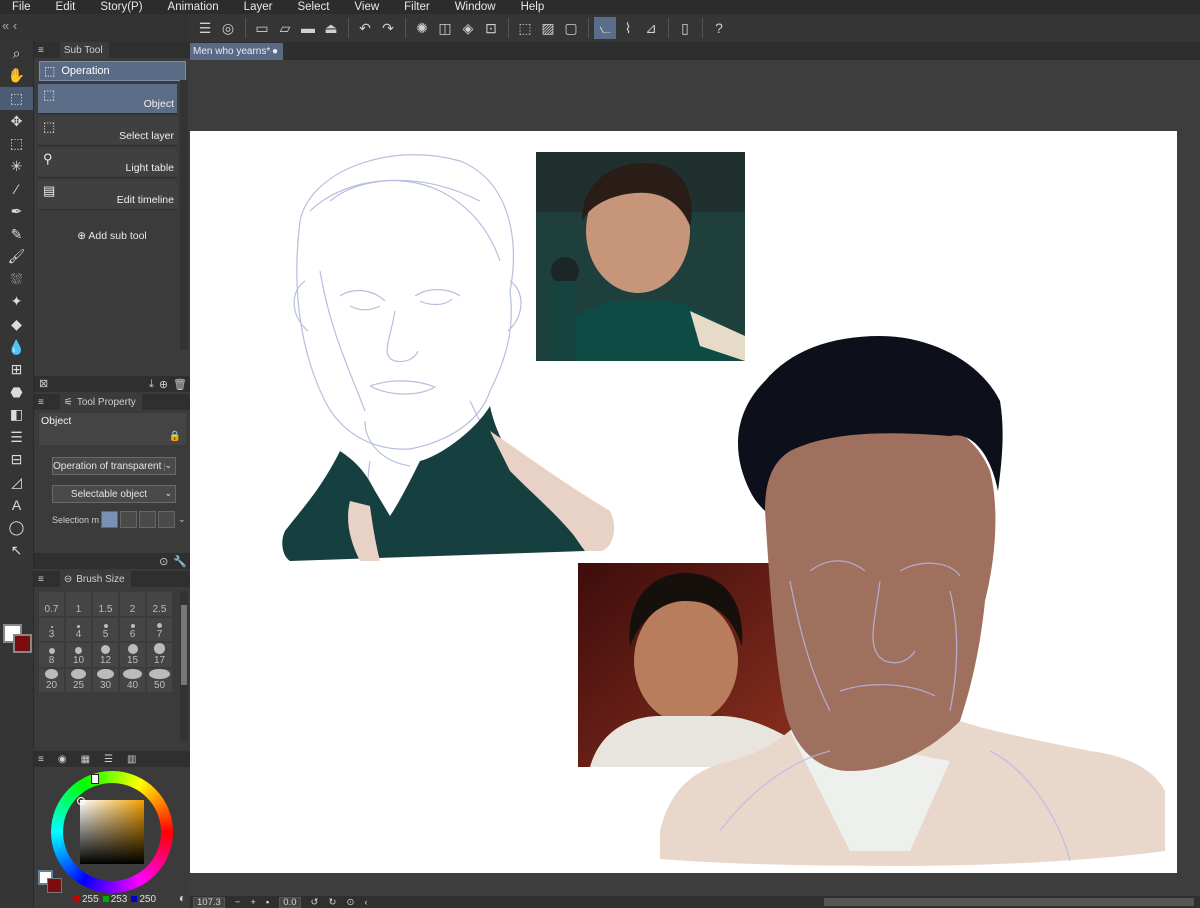  I want to click on chevron-down-icon: ⌄, so click(182, 519).